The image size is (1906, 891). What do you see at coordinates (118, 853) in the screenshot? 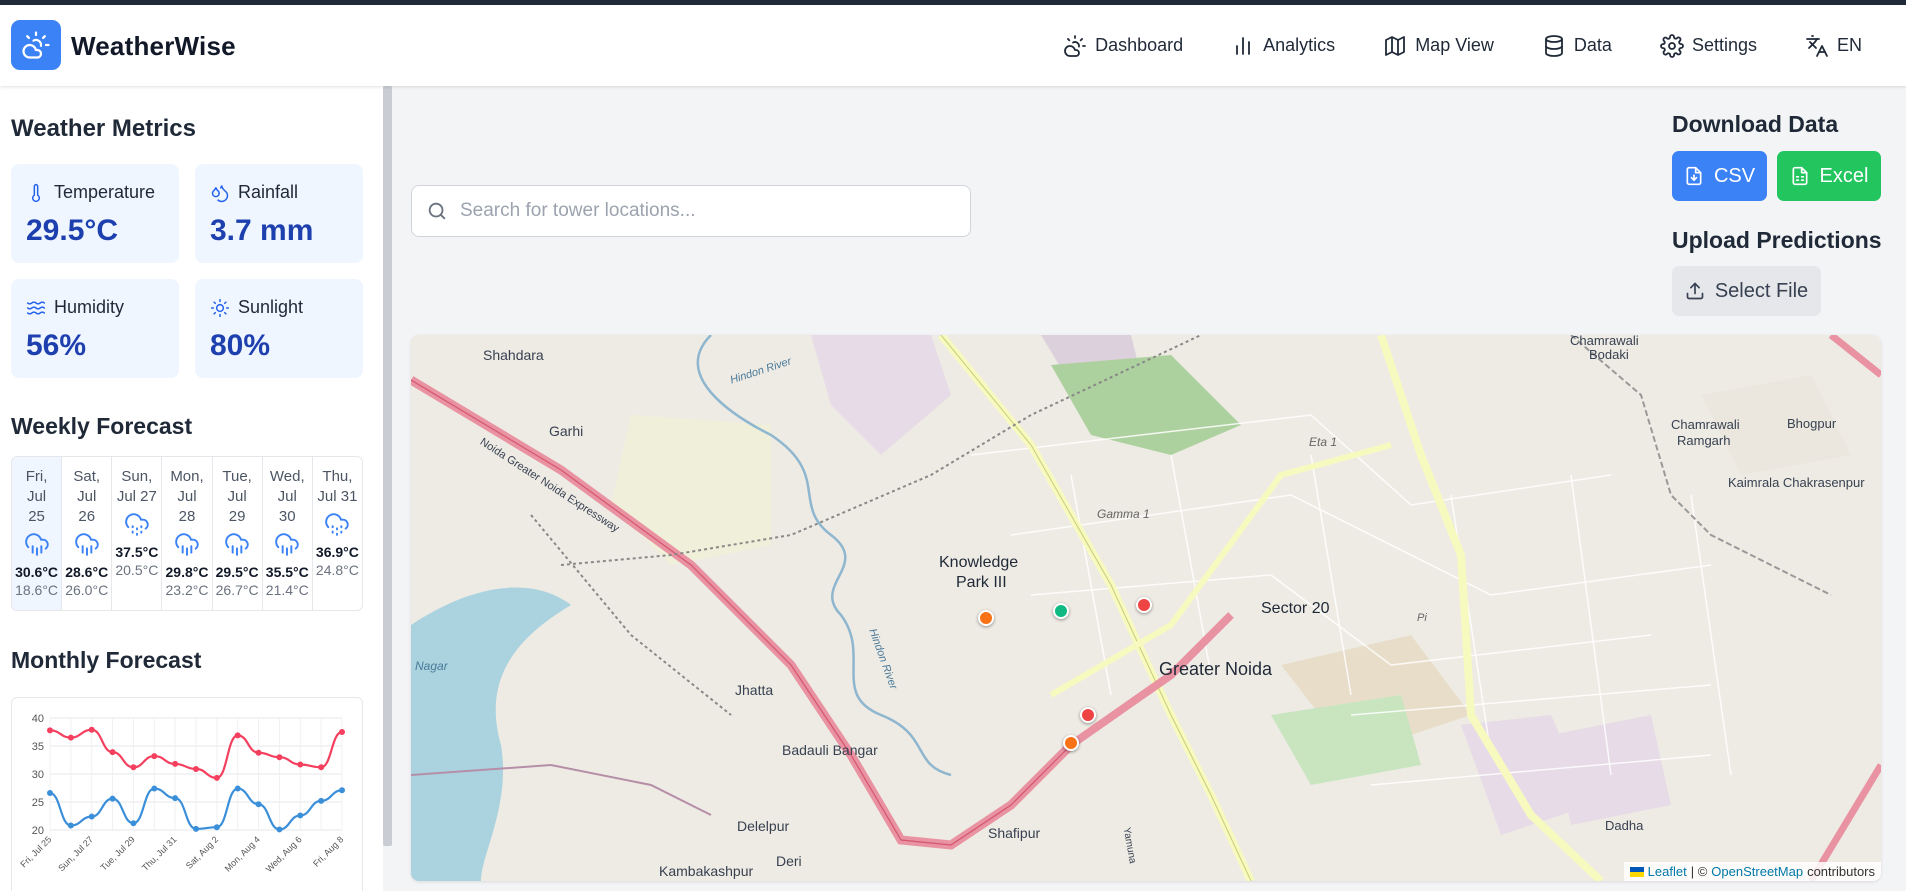
I see `x-tick-label: Tue, Jul 29` at bounding box center [118, 853].